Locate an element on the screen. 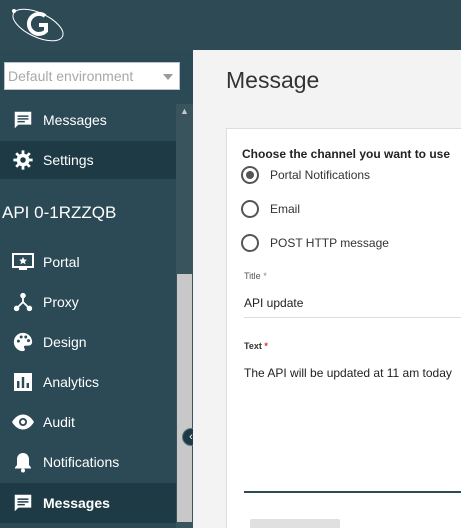 This screenshot has height=528, width=461. portal-icon is located at coordinates (23, 262).